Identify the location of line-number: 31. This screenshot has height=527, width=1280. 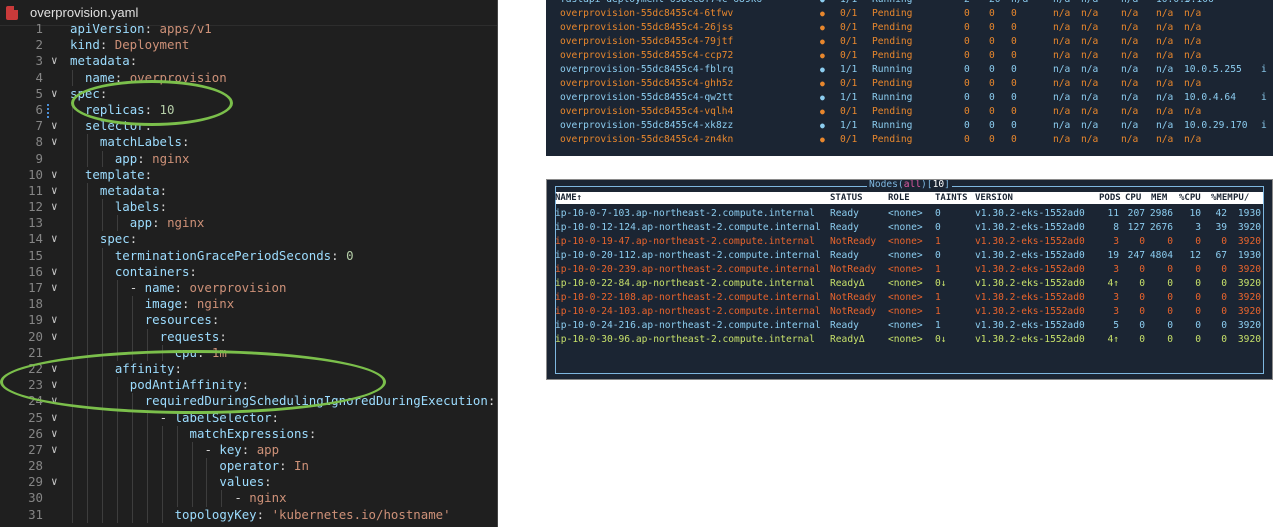
(35, 514).